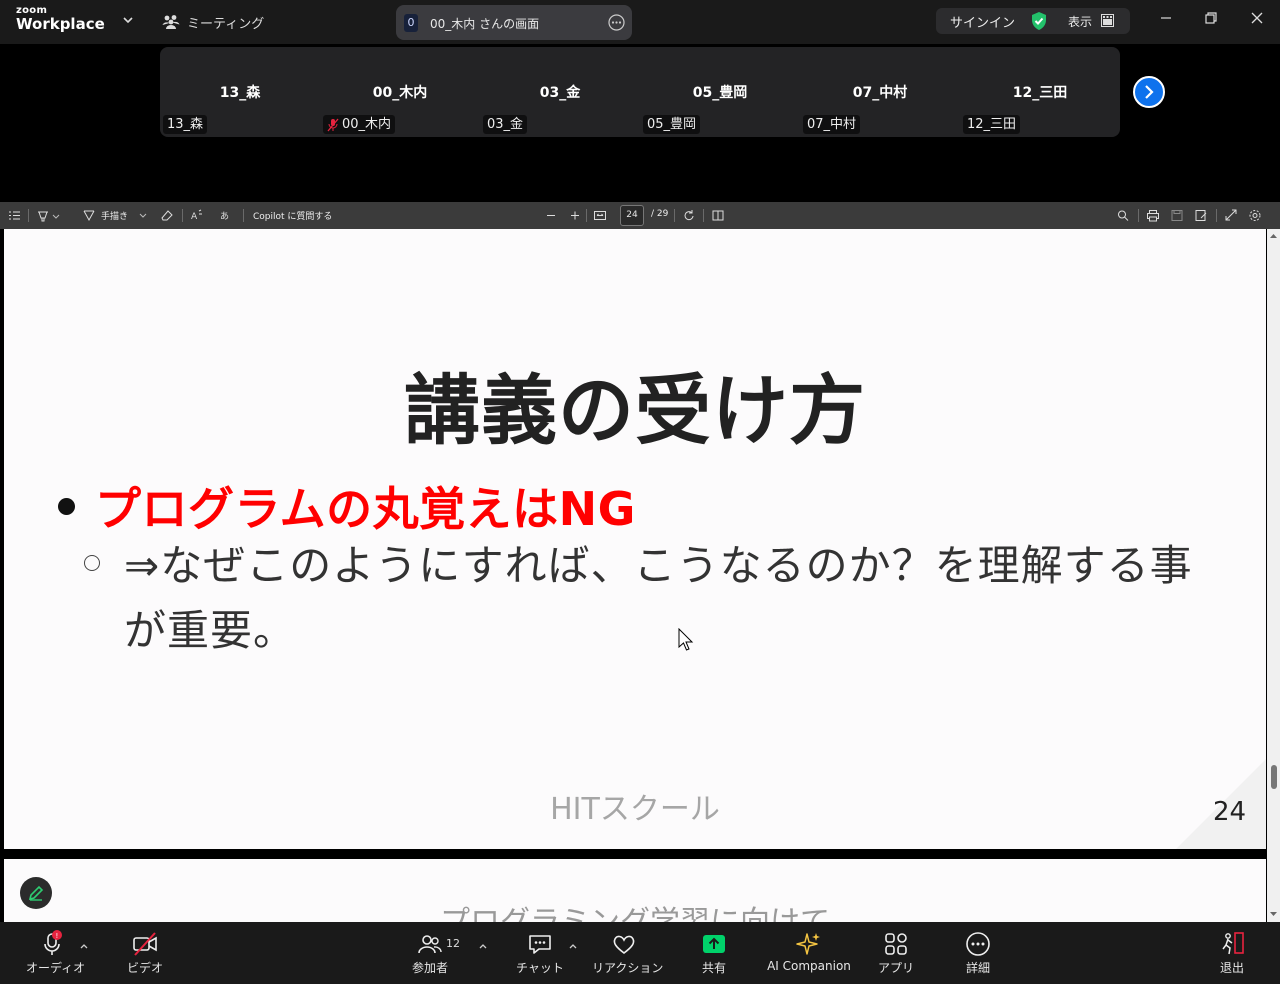 The height and width of the screenshot is (984, 1280). I want to click on participant-tile: 12_三田 12_三田, so click(1040, 92).